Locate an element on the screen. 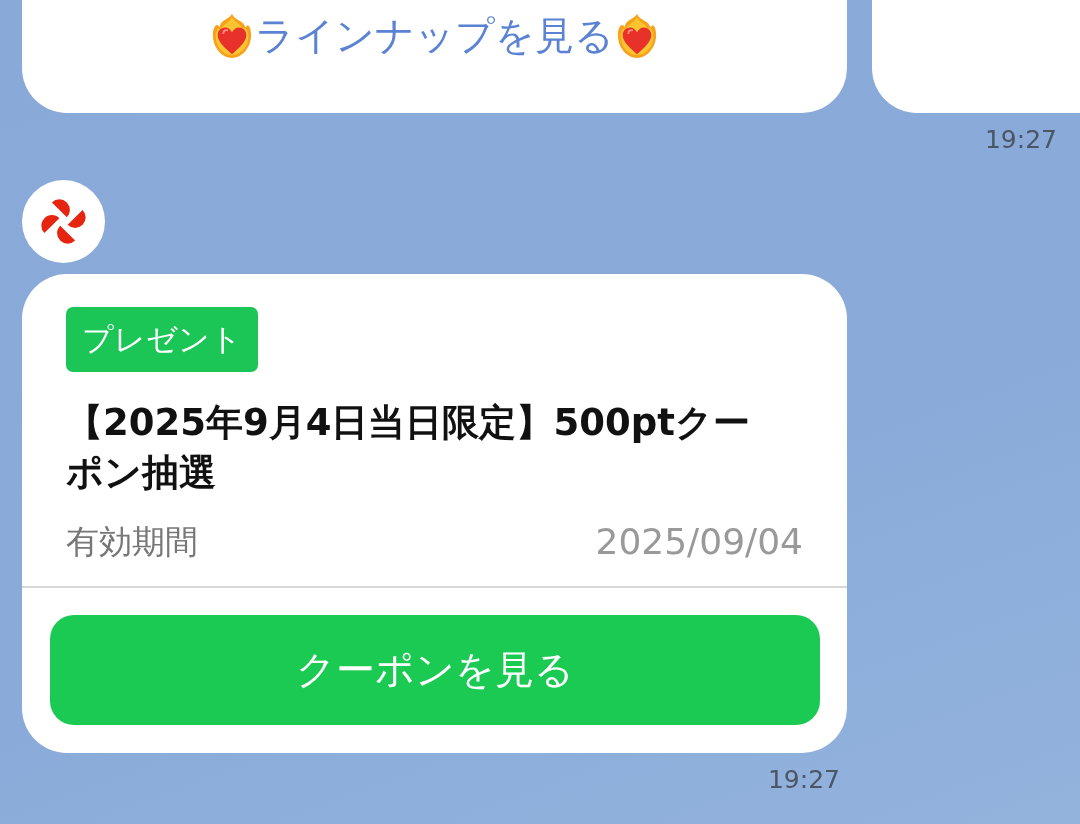  present-badge: プレゼント is located at coordinates (162, 339).